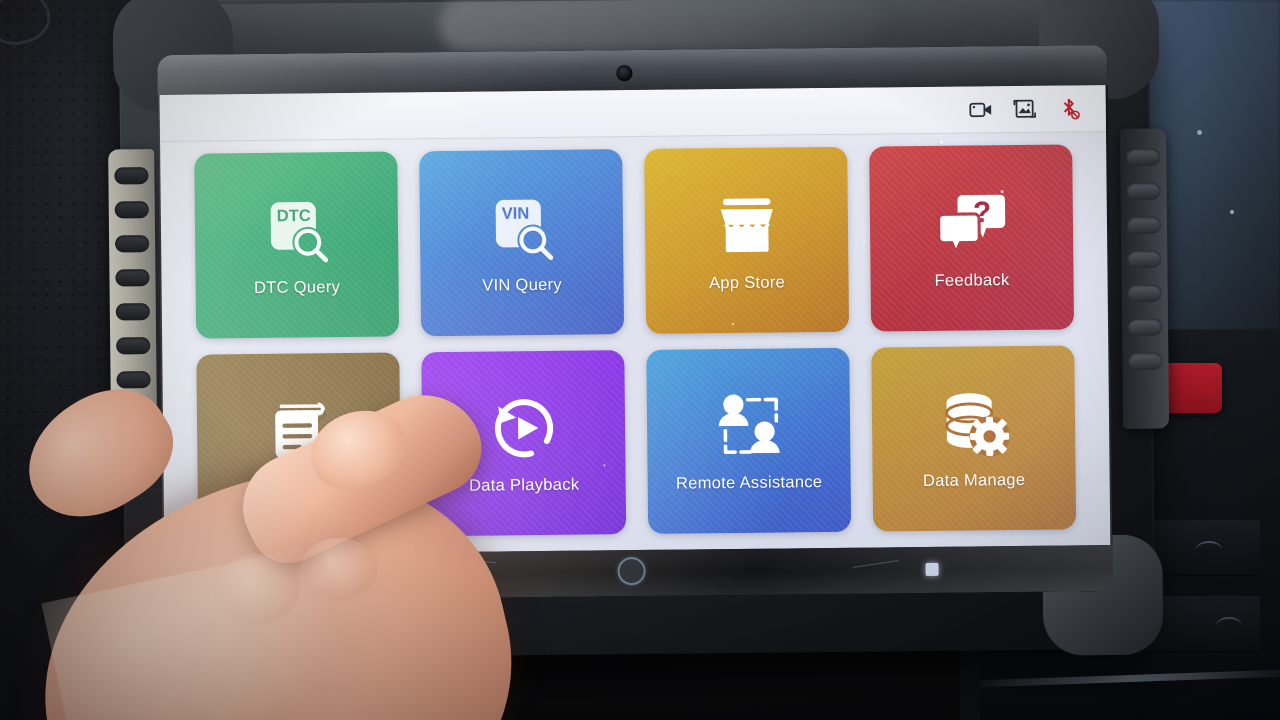 This screenshot has width=1280, height=720. What do you see at coordinates (1144, 278) in the screenshot?
I see `side-bumper-right` at bounding box center [1144, 278].